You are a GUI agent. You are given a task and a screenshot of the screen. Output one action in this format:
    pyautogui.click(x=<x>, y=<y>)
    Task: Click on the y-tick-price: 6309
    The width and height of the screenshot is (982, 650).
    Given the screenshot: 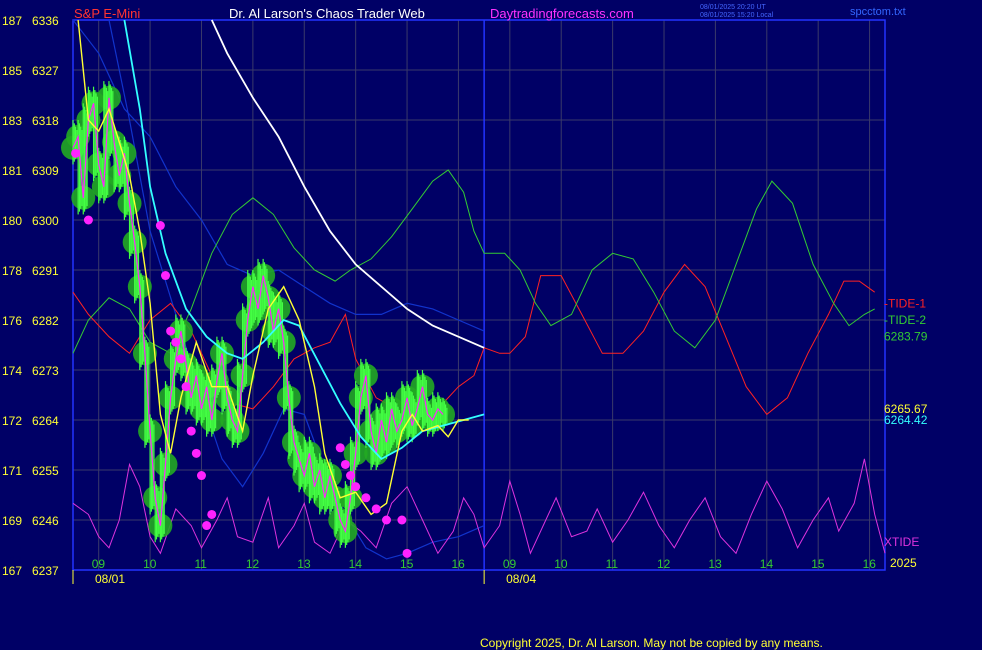 What is the action you would take?
    pyautogui.click(x=45, y=171)
    